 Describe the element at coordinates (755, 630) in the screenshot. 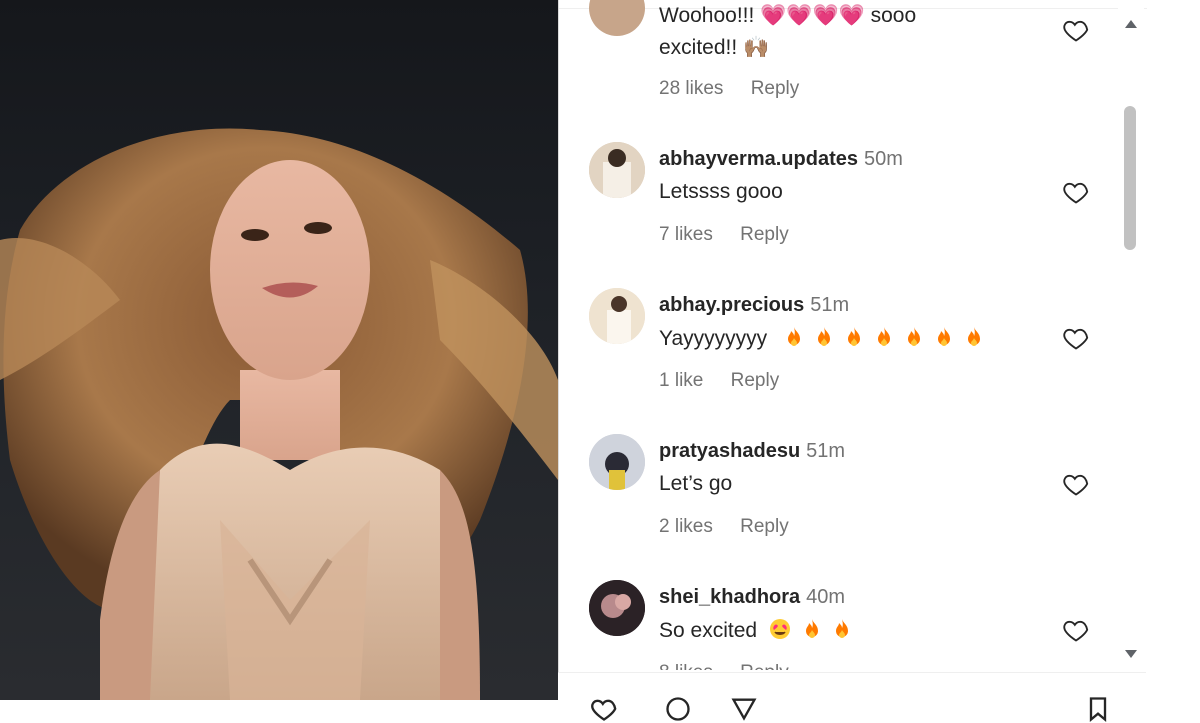

I see `comment-text: So excited` at that location.